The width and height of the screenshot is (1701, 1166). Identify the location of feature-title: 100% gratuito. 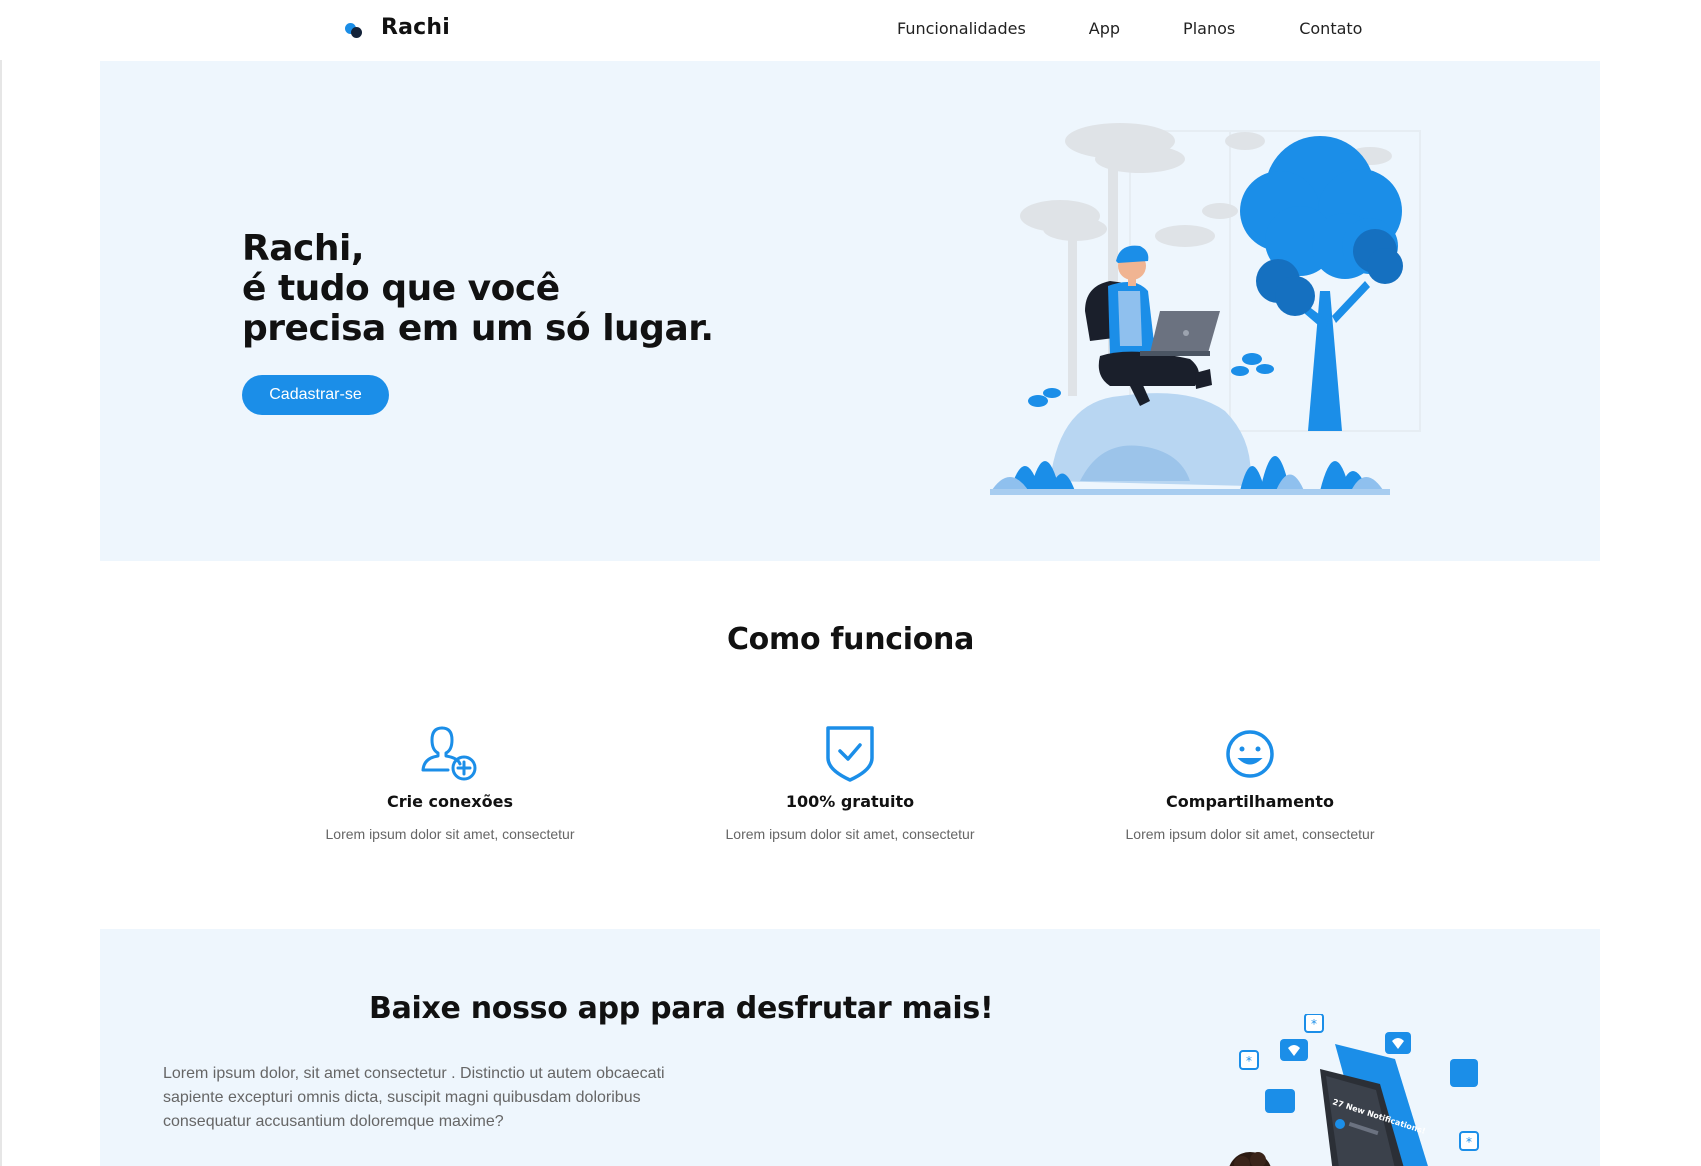
(850, 801).